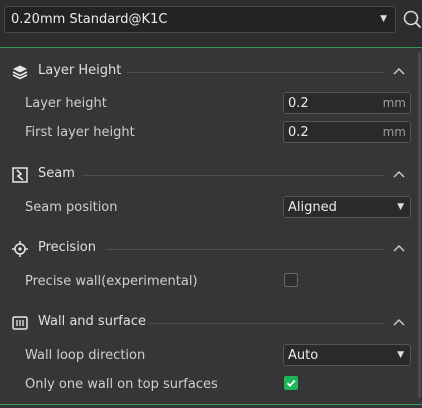 This screenshot has height=408, width=422. Describe the element at coordinates (67, 247) in the screenshot. I see `section-title: Precision` at that location.